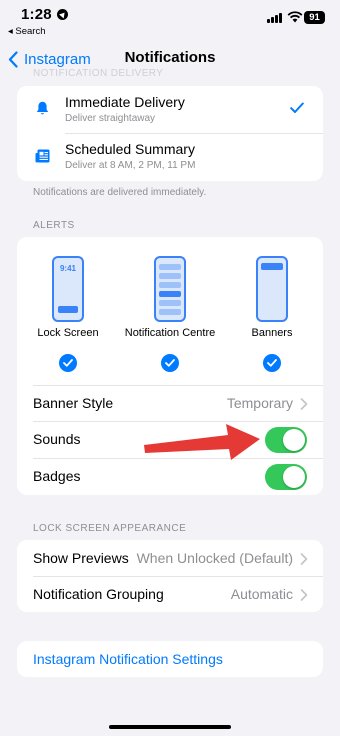 Image resolution: width=340 pixels, height=736 pixels. Describe the element at coordinates (202, 442) in the screenshot. I see `annotation-arrow` at that location.